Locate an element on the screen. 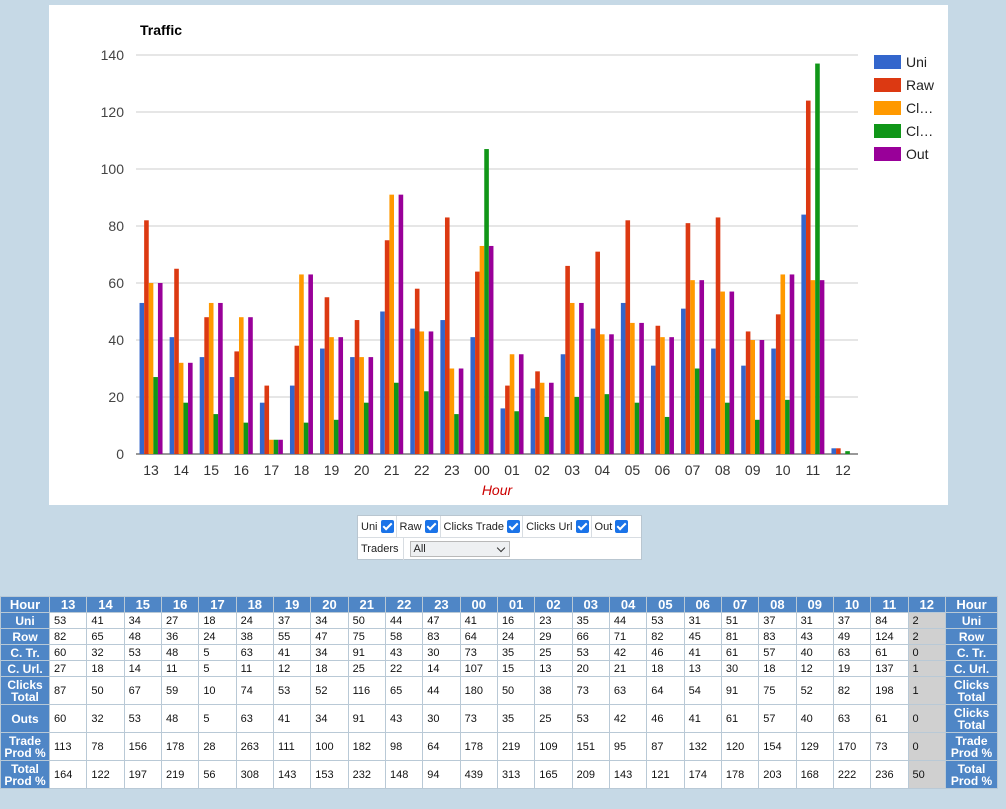  x-tick-label: 14 is located at coordinates (181, 470).